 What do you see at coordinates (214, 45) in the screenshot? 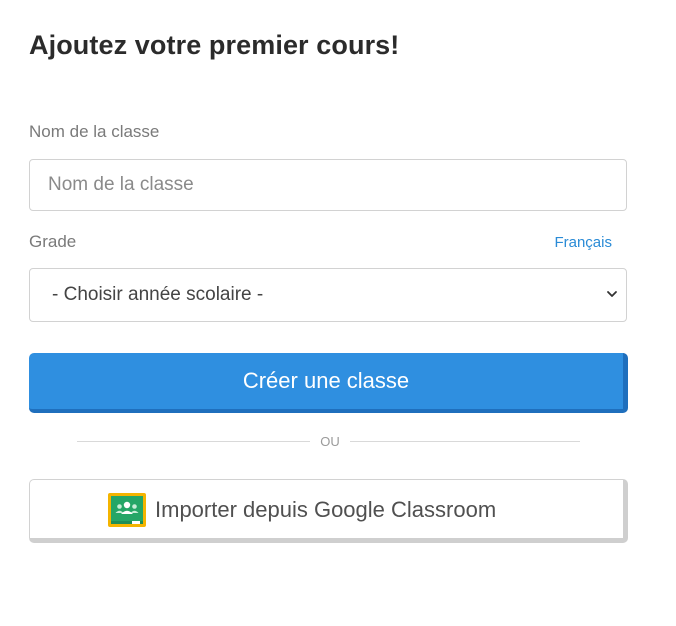
I see `page-title: Ajoutez votre premier cours!` at bounding box center [214, 45].